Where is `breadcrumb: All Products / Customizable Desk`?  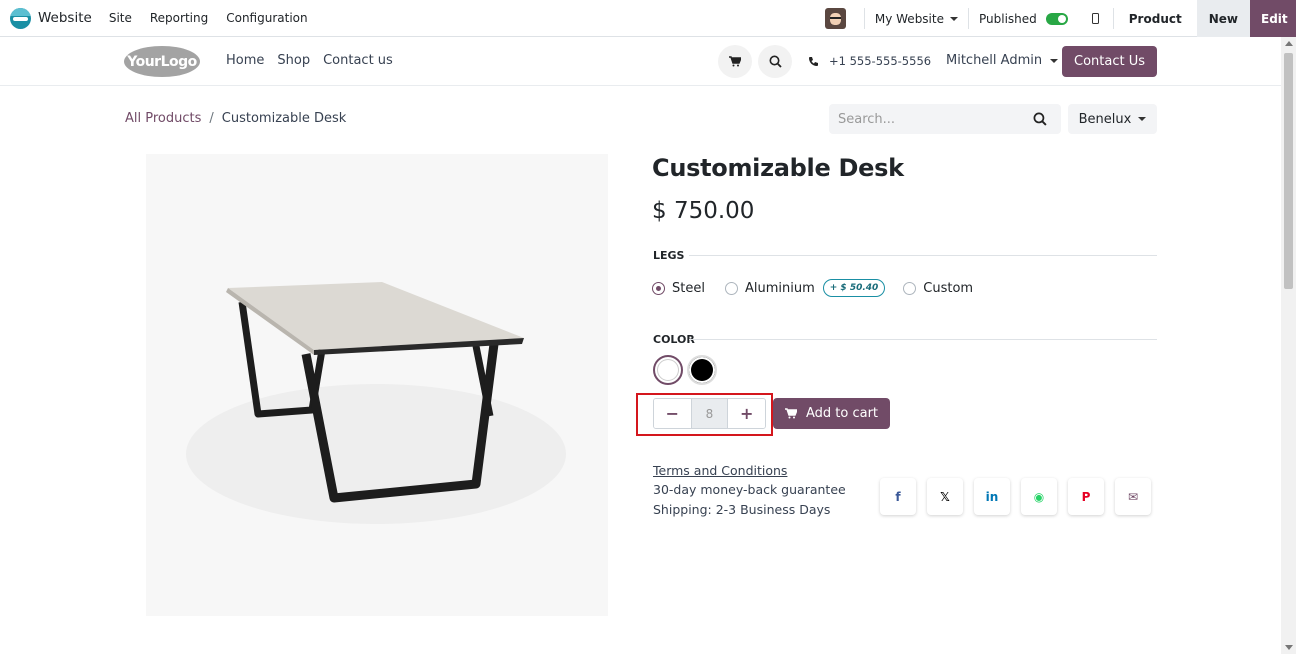
breadcrumb: All Products / Customizable Desk is located at coordinates (235, 118).